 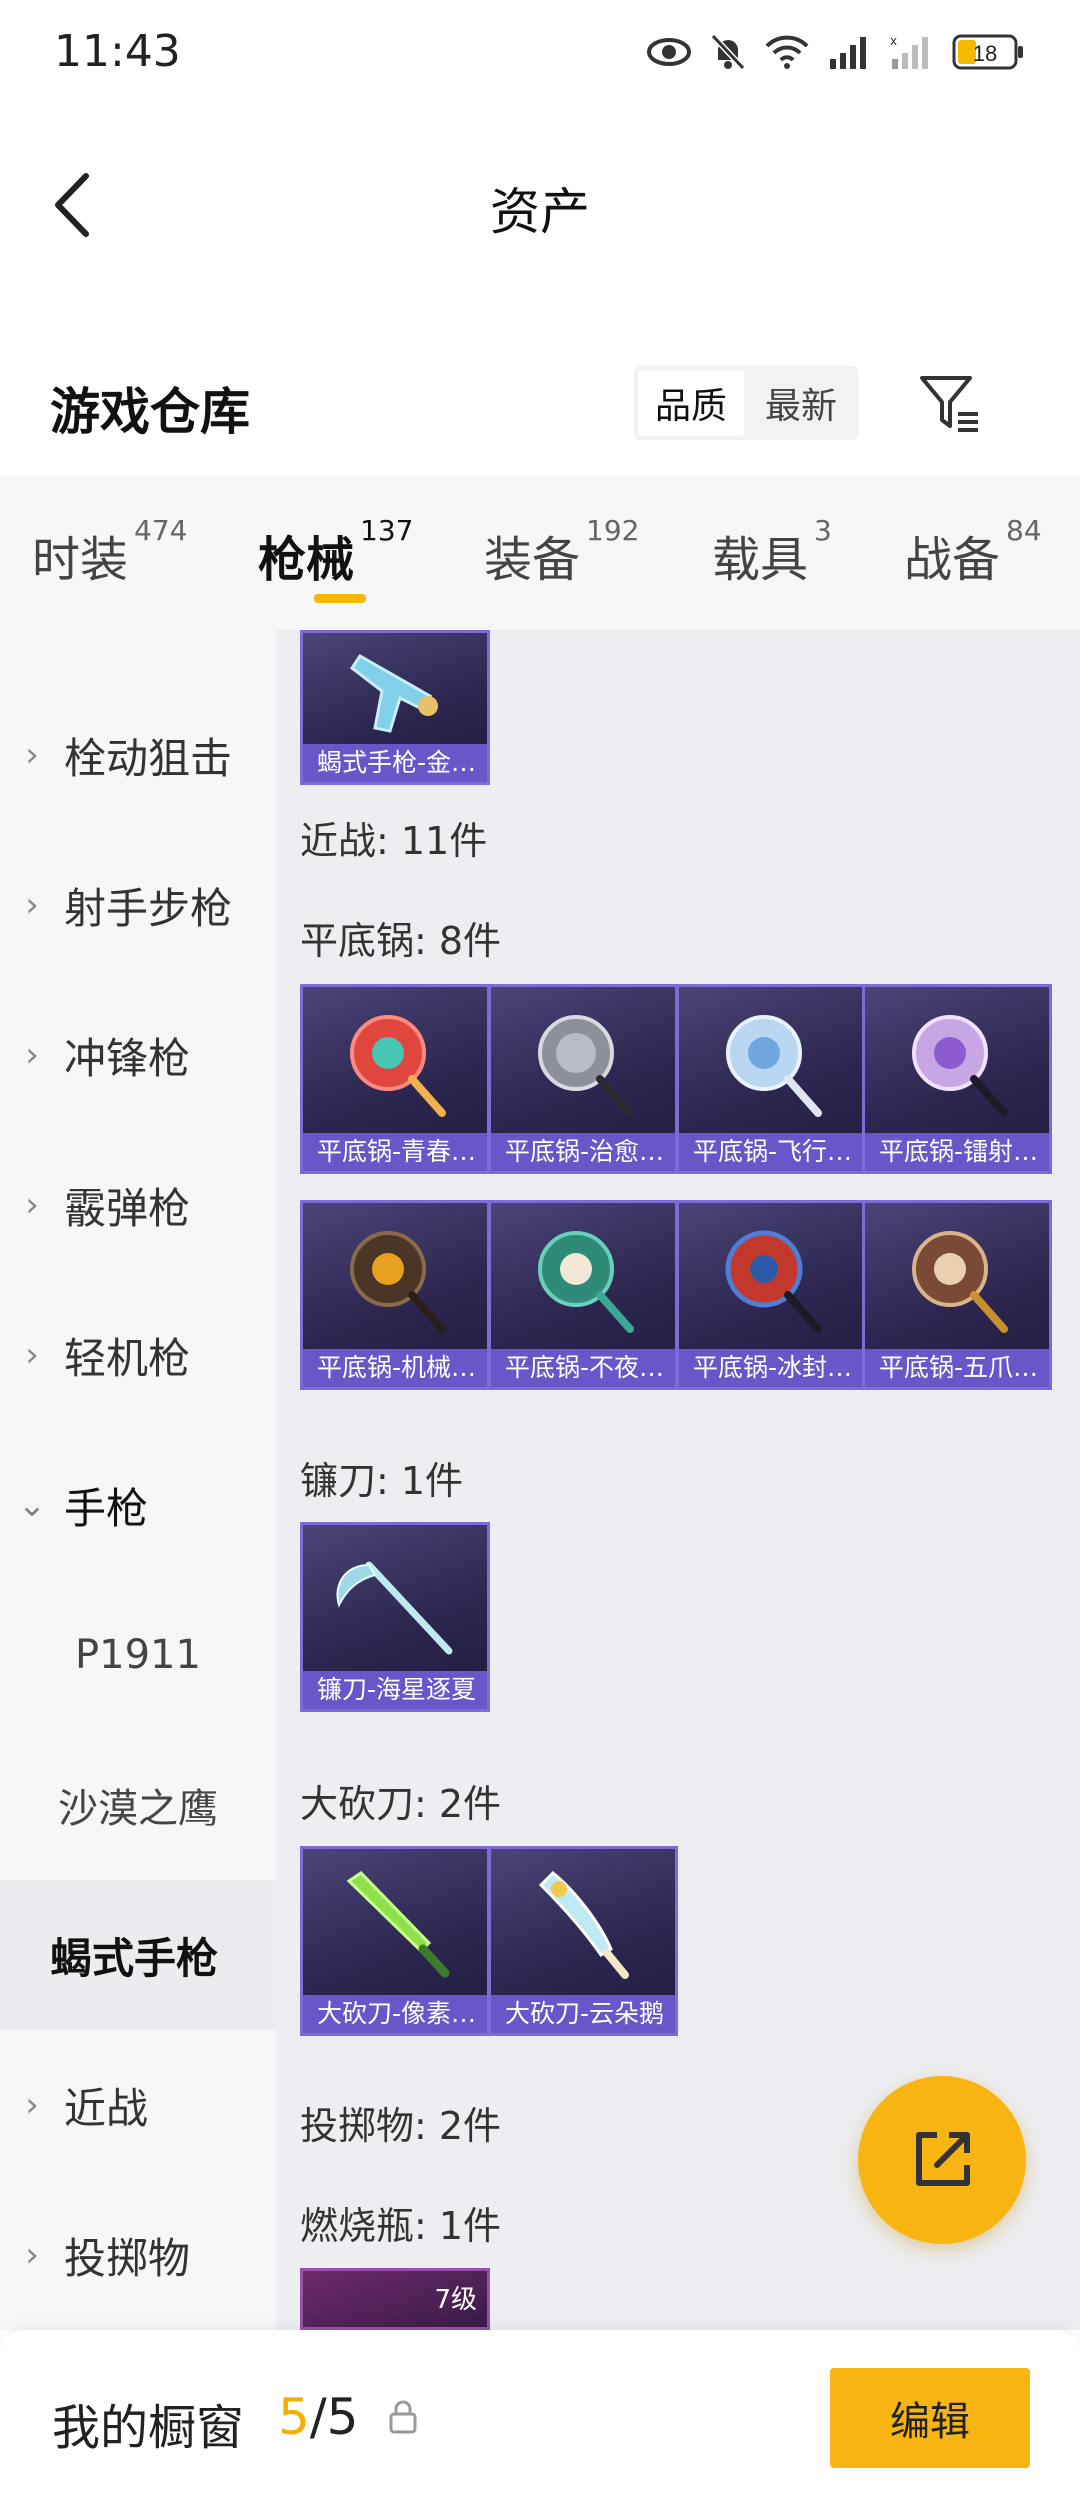 I want to click on section-header-machete: 大砍刀: 2件, so click(x=401, y=1804).